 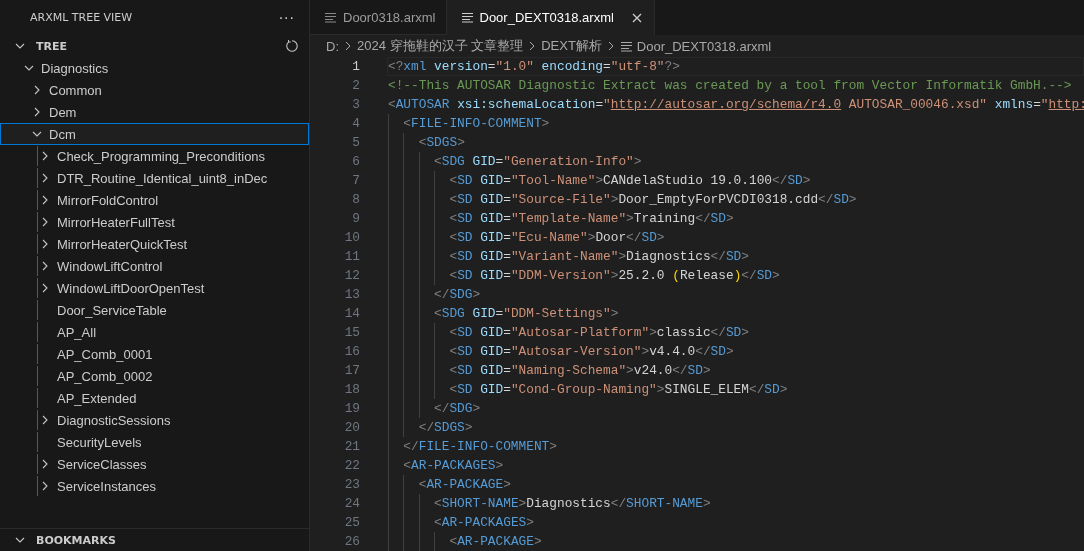 What do you see at coordinates (352, 522) in the screenshot?
I see `line-number: 25` at bounding box center [352, 522].